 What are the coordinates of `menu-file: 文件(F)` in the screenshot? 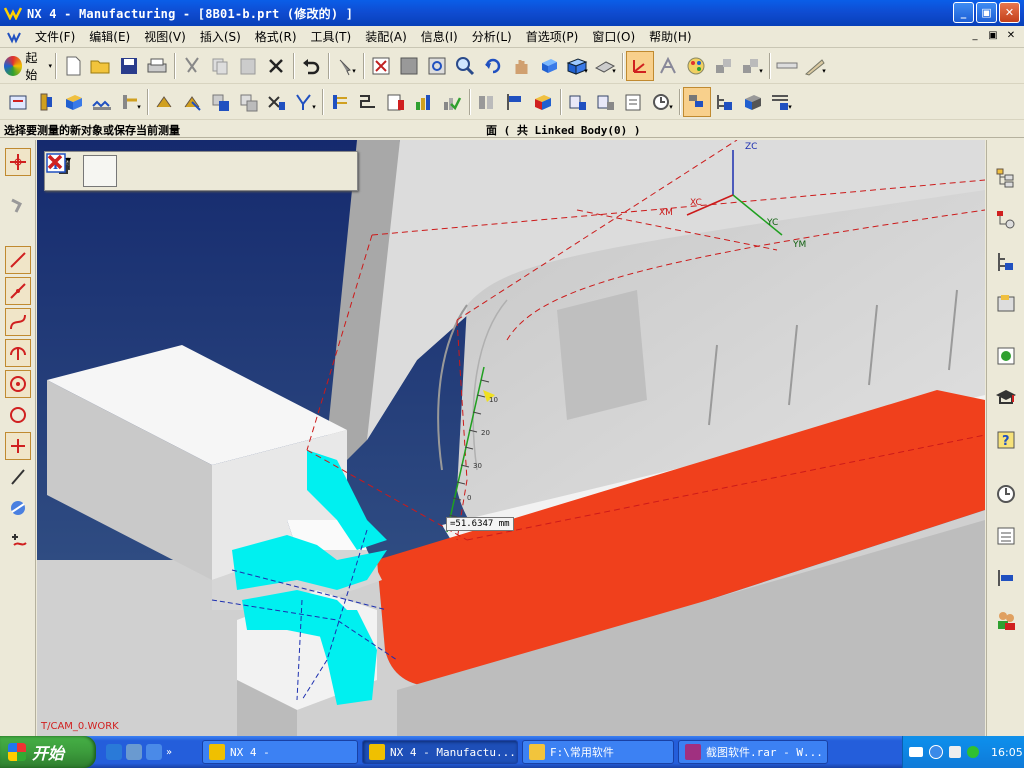 It's located at (55, 37).